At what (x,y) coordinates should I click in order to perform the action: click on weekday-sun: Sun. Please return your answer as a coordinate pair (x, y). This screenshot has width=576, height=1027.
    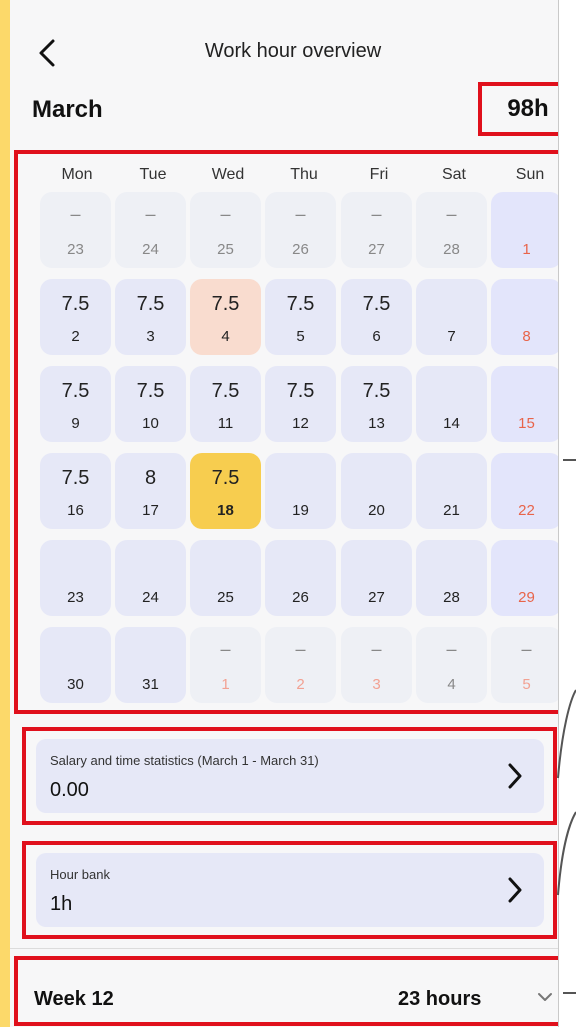
    Looking at the image, I should click on (530, 174).